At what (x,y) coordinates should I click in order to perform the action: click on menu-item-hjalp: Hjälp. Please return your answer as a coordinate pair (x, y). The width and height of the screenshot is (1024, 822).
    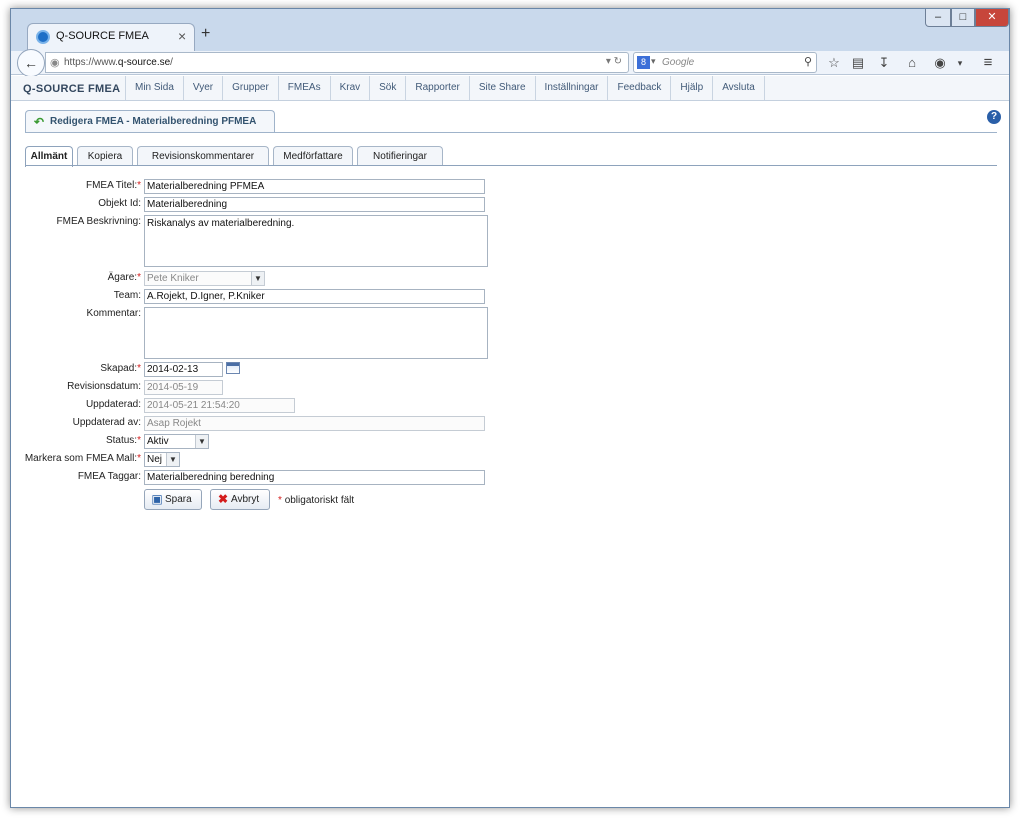
    Looking at the image, I should click on (691, 88).